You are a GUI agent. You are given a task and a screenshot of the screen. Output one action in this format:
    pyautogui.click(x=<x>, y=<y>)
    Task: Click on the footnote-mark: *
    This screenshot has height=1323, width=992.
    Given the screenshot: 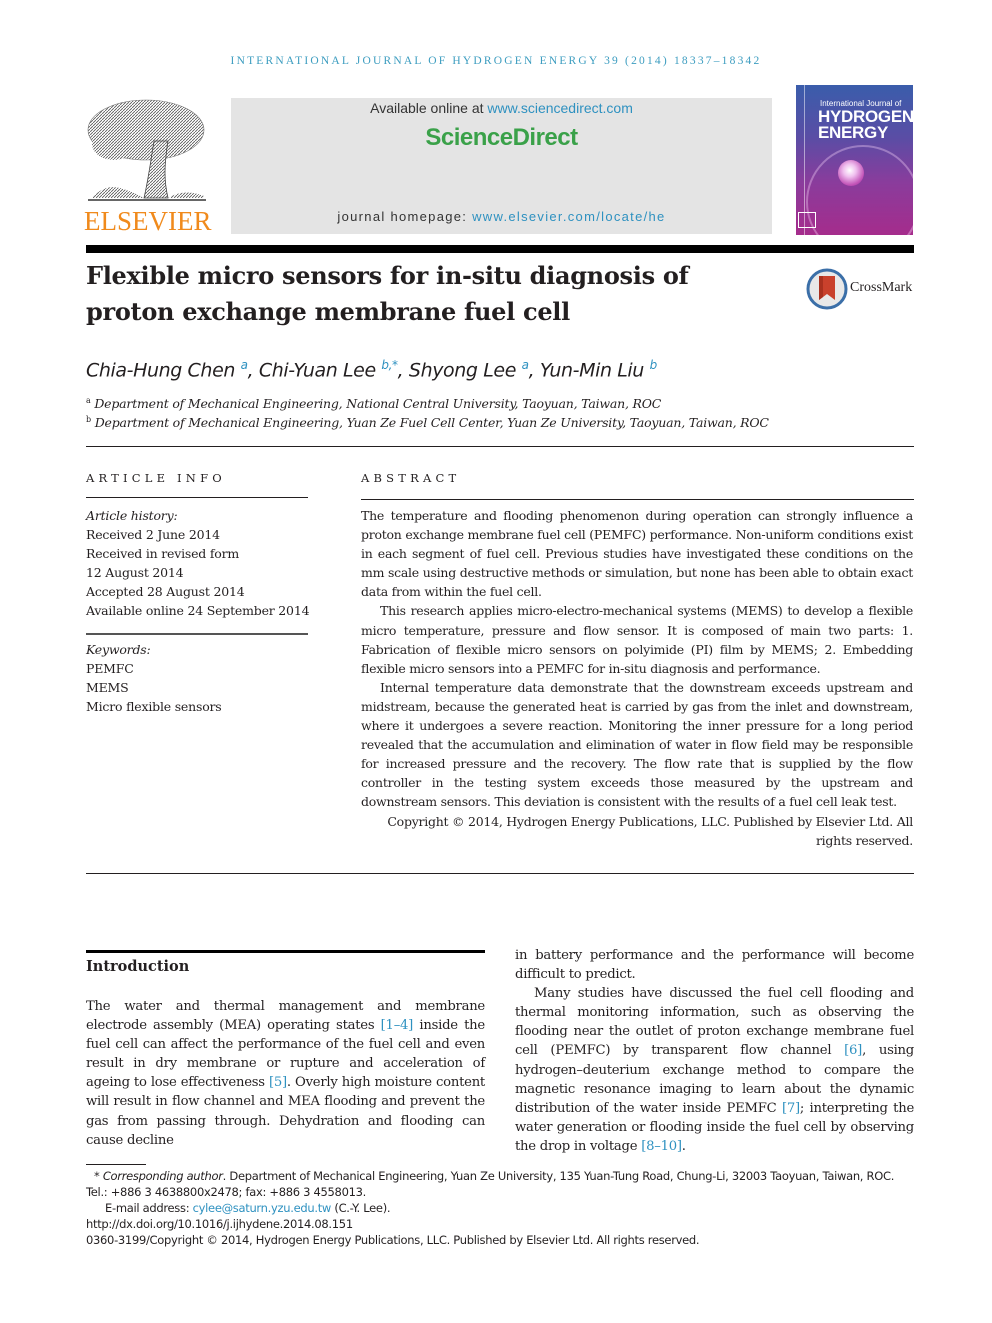 What is the action you would take?
    pyautogui.click(x=97, y=1176)
    